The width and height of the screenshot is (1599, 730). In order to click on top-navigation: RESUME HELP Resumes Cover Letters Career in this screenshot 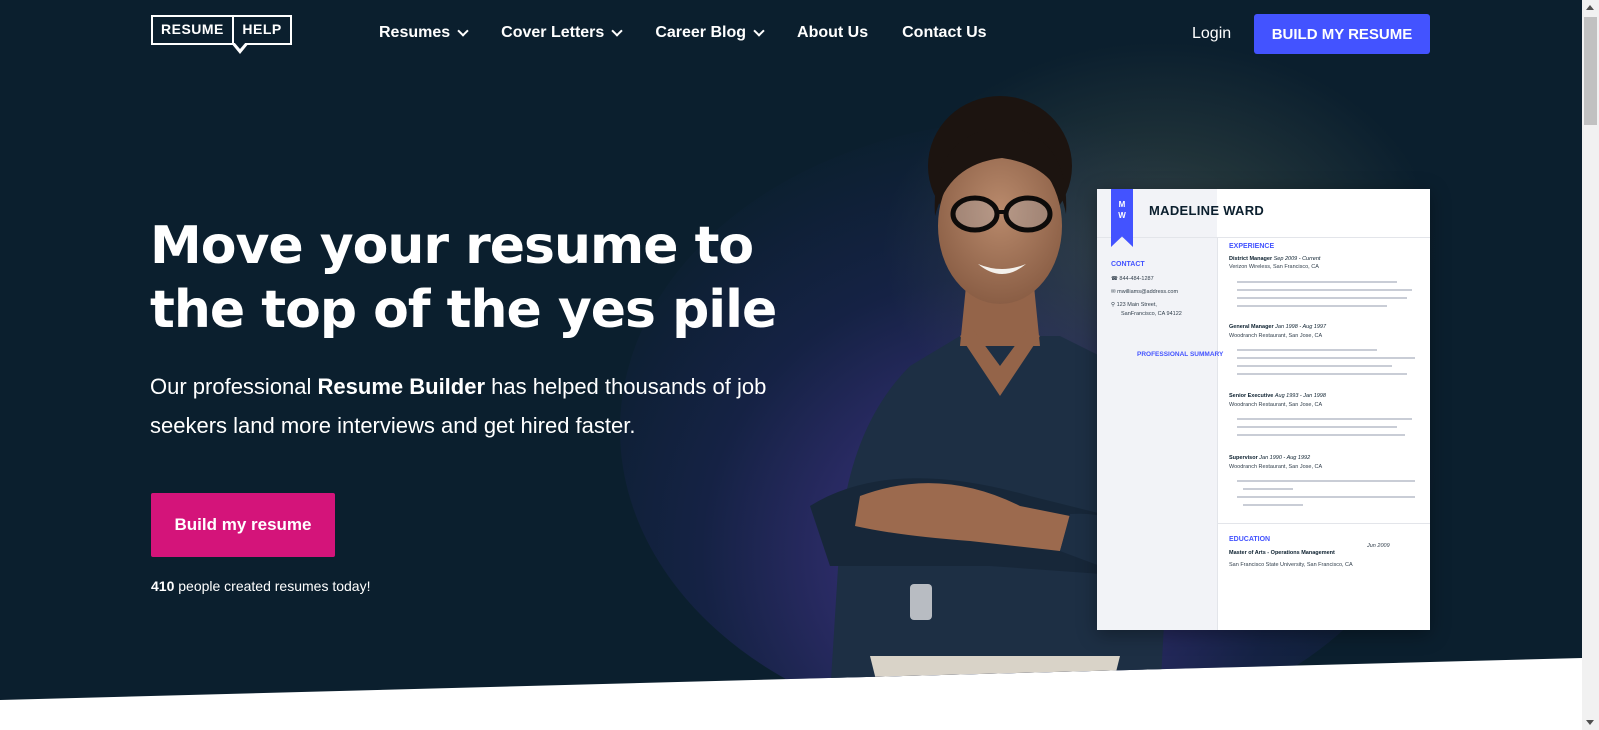, I will do `click(791, 34)`.